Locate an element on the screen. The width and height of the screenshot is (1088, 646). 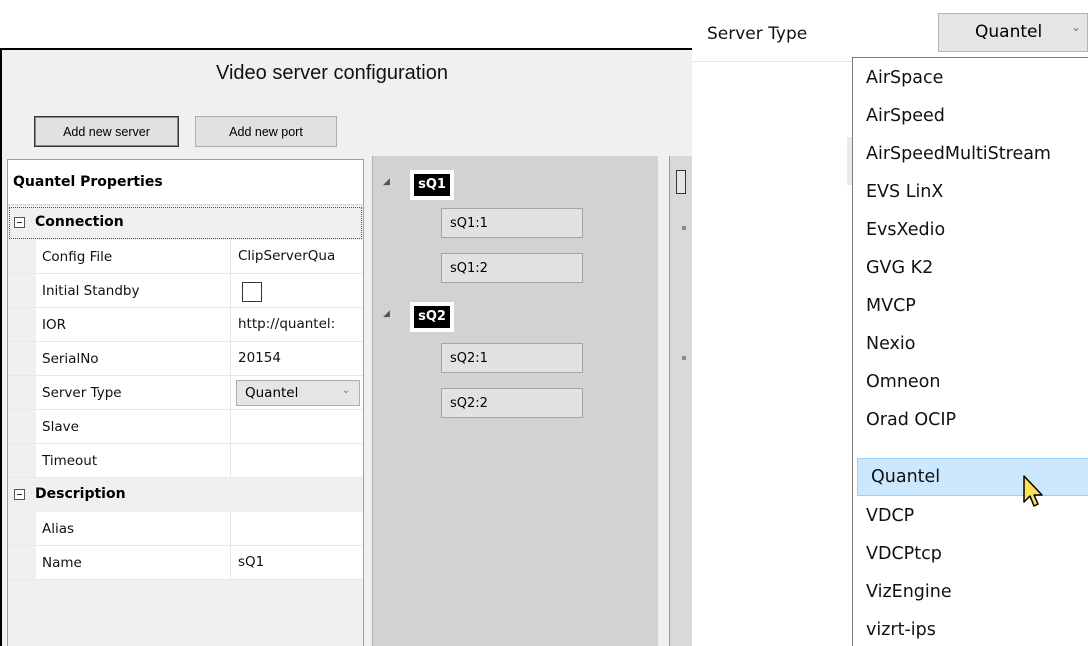
property-key: Name is located at coordinates (62, 563).